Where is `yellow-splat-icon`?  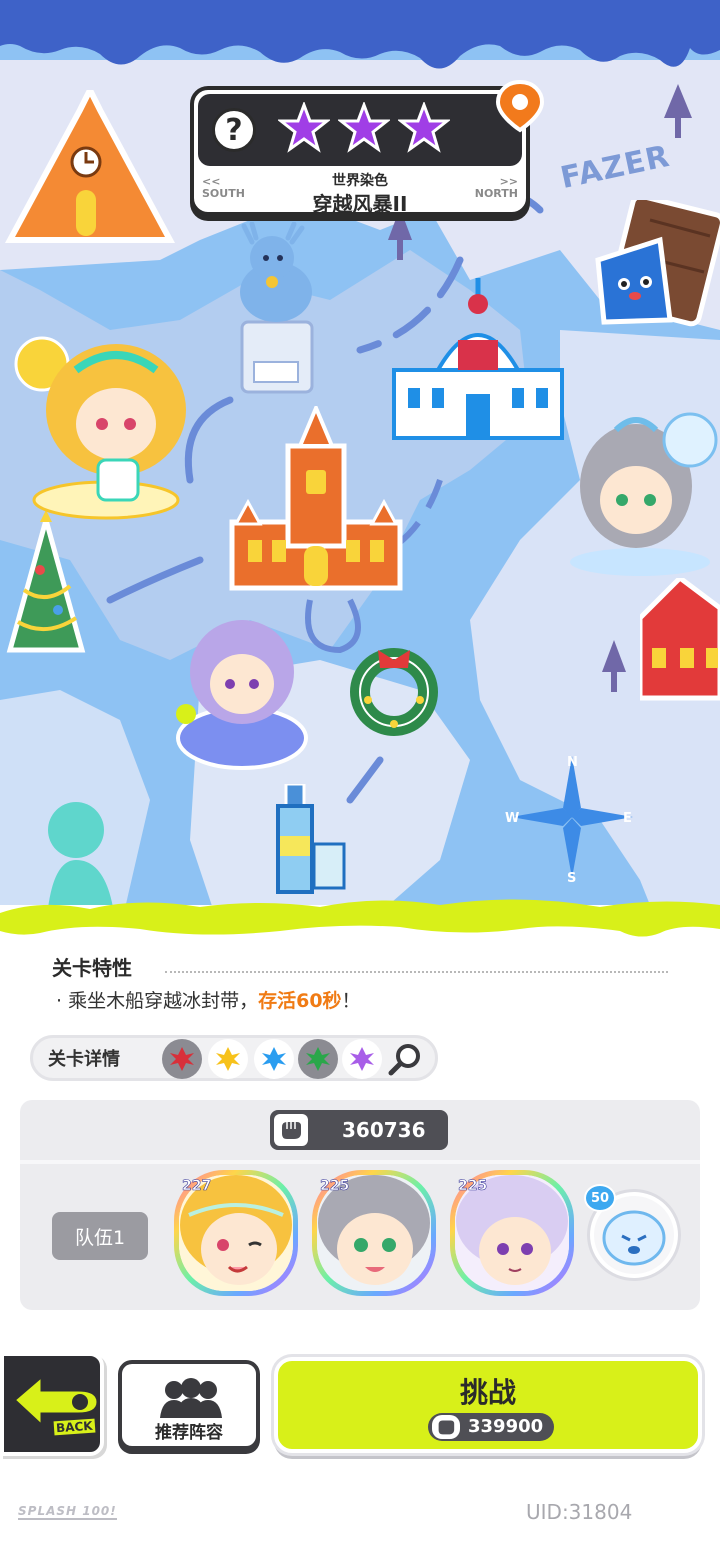 yellow-splat-icon is located at coordinates (228, 1059).